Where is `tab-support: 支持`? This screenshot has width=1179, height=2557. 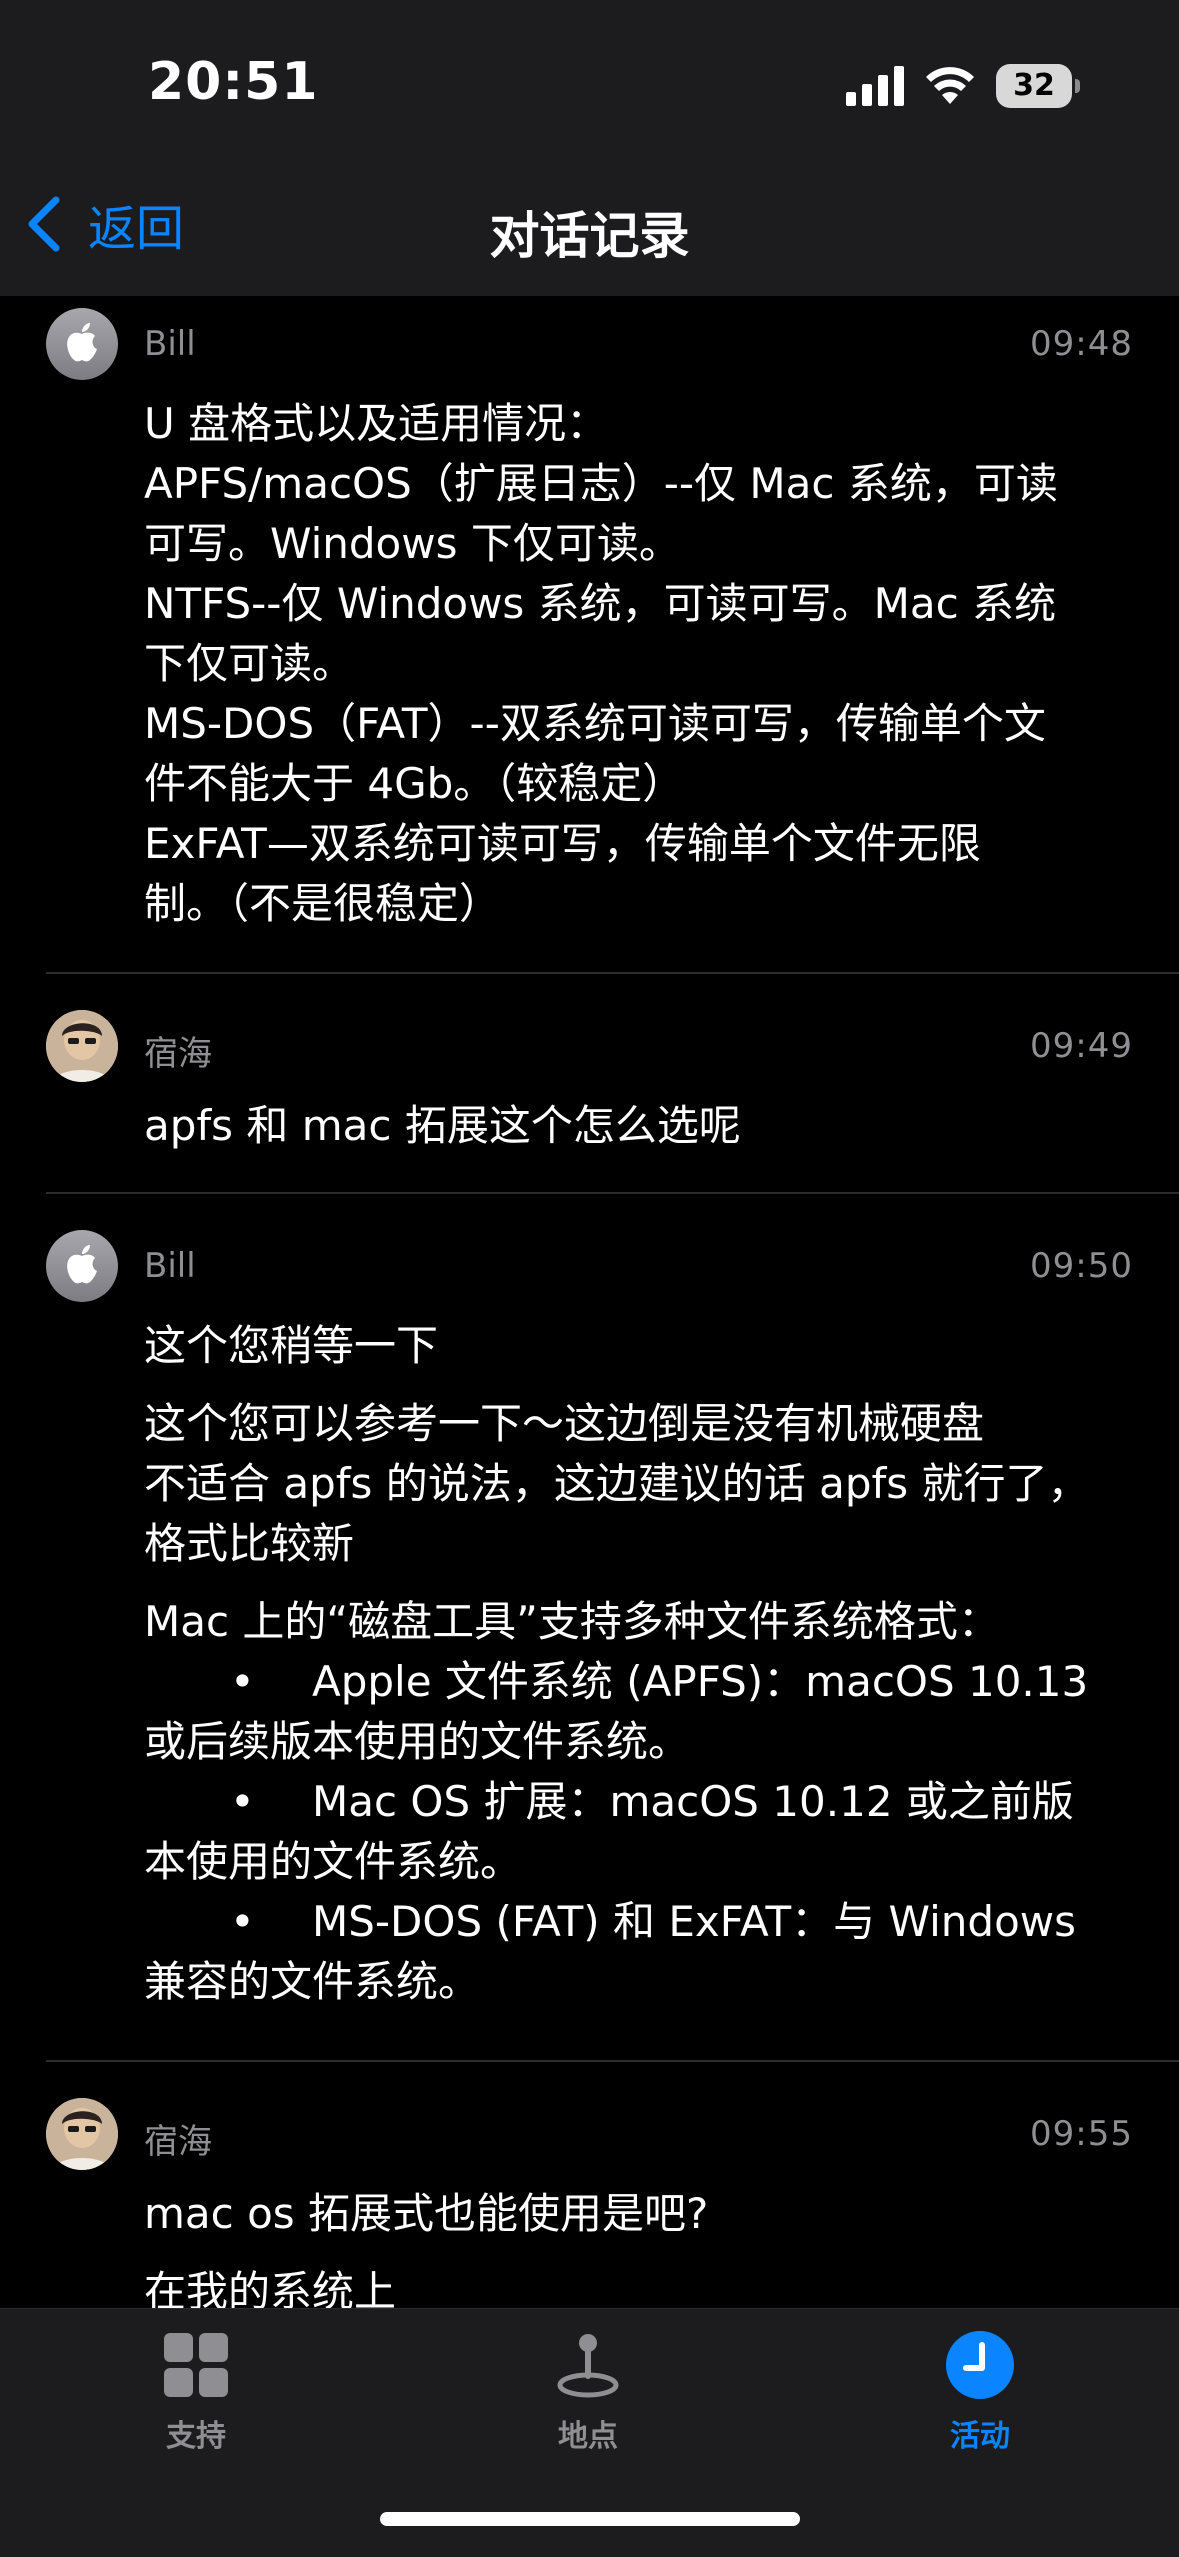 tab-support: 支持 is located at coordinates (196, 2404).